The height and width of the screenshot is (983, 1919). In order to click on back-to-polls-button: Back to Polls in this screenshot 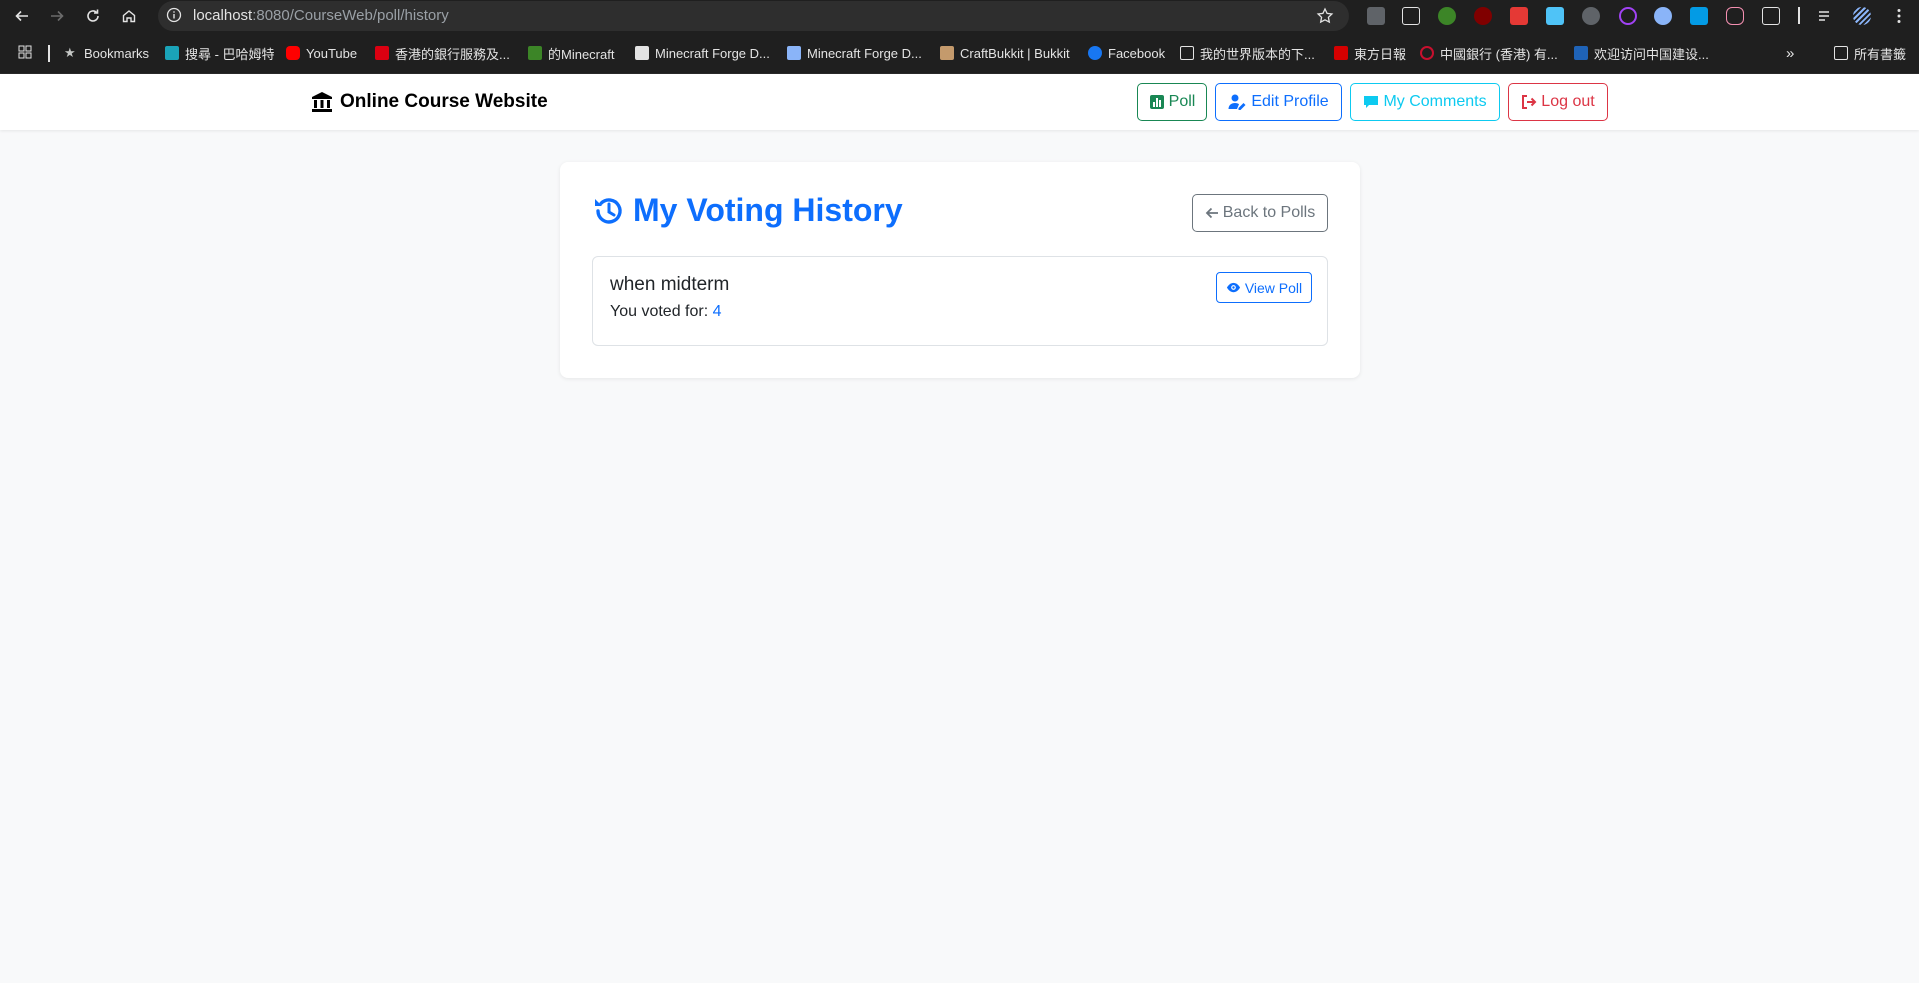, I will do `click(1260, 213)`.